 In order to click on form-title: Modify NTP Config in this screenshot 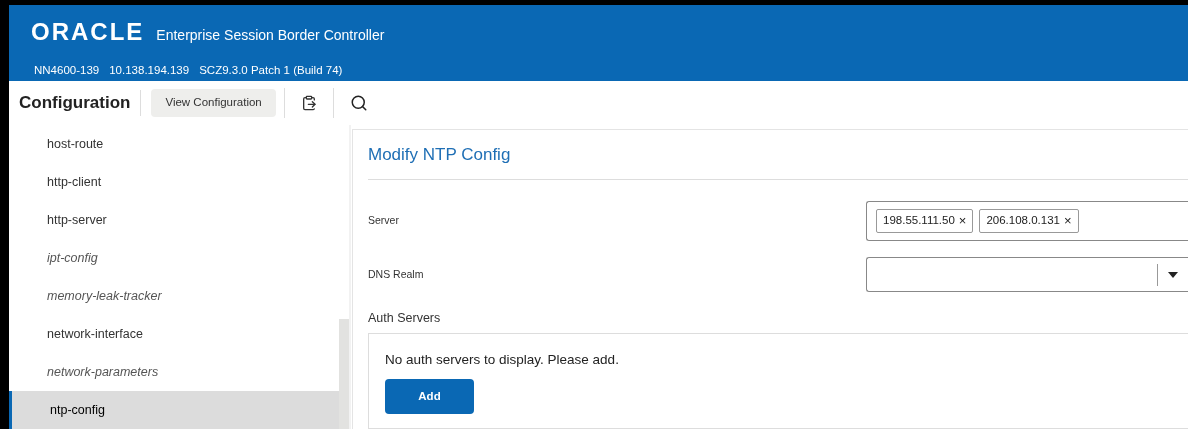, I will do `click(439, 154)`.